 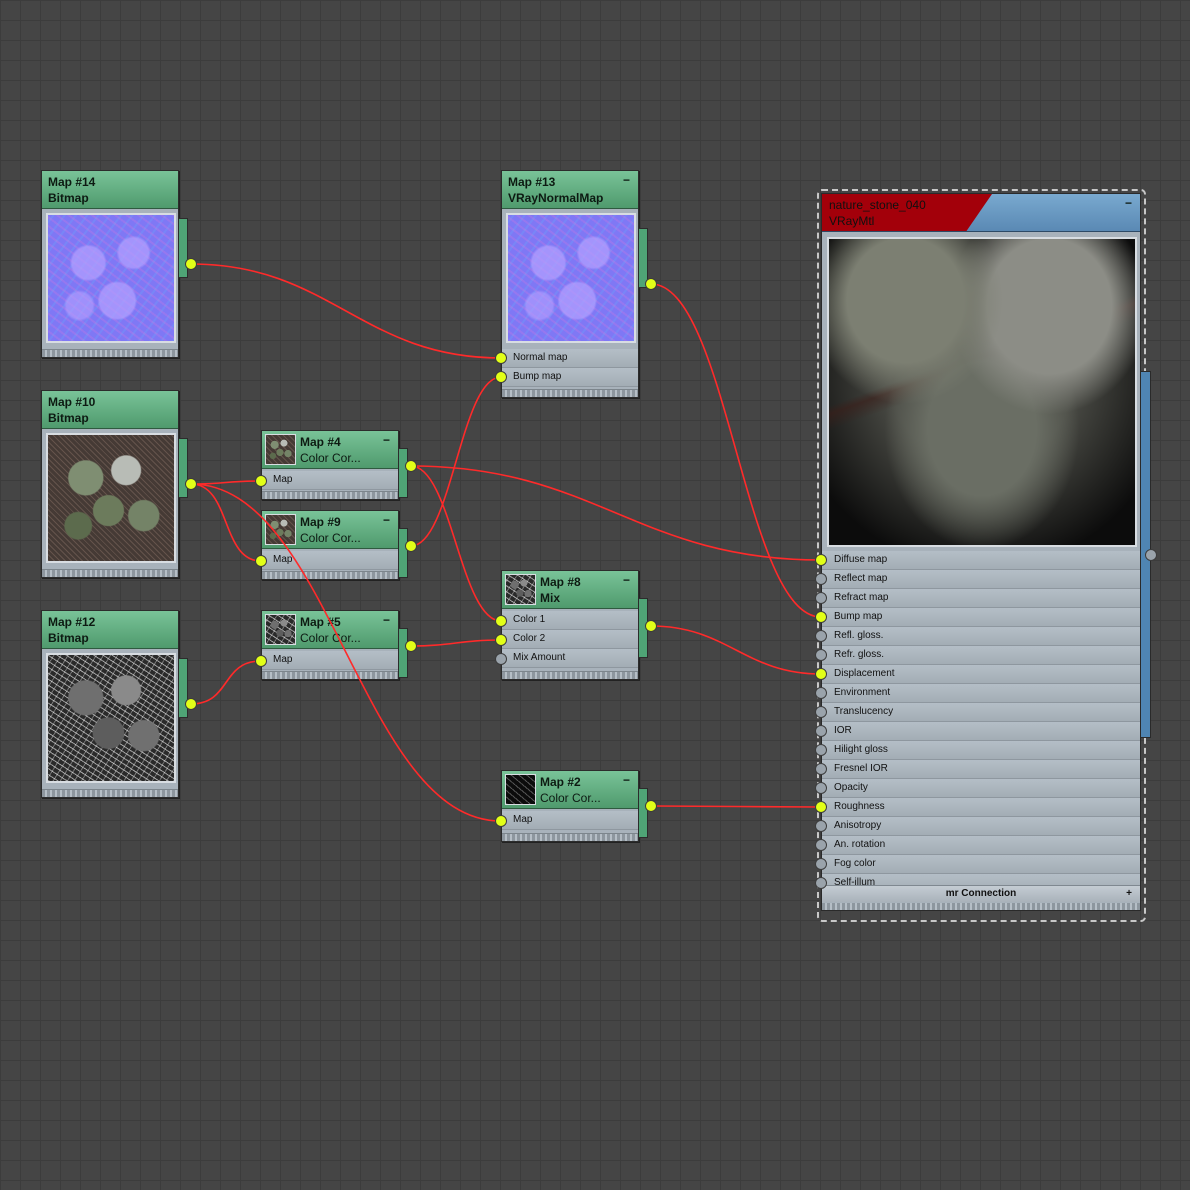 What do you see at coordinates (570, 790) in the screenshot?
I see `node-header: Map #2 Color Cor... −` at bounding box center [570, 790].